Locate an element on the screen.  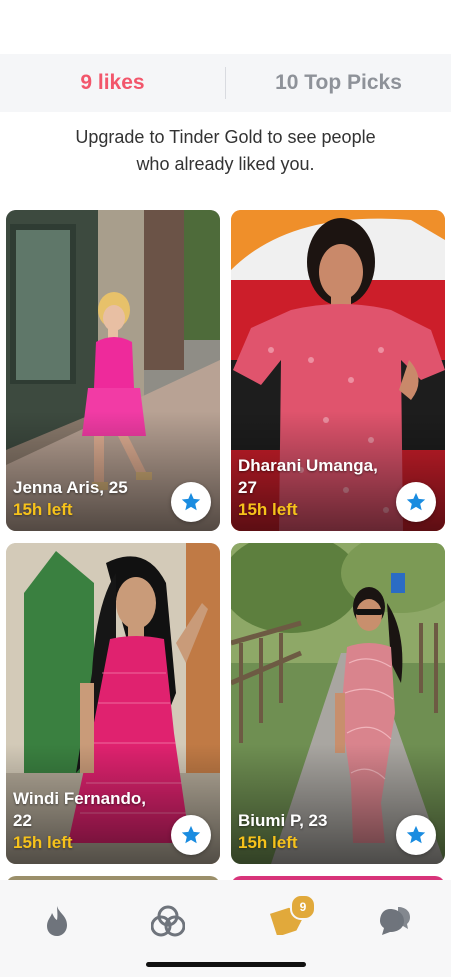
profile-name: Biumi P, 23 is located at coordinates (283, 820).